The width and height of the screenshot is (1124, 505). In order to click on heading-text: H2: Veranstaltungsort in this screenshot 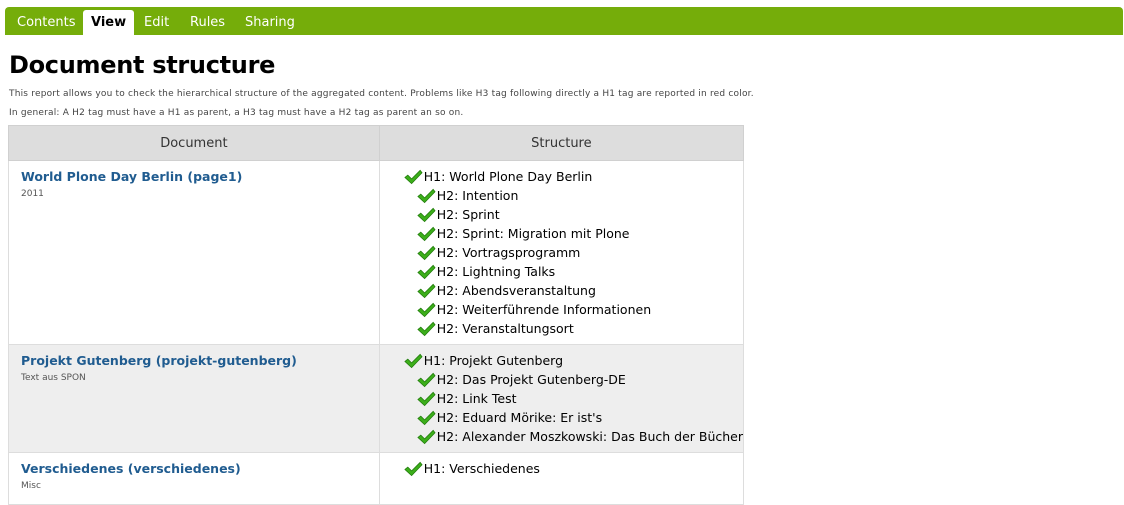, I will do `click(505, 328)`.